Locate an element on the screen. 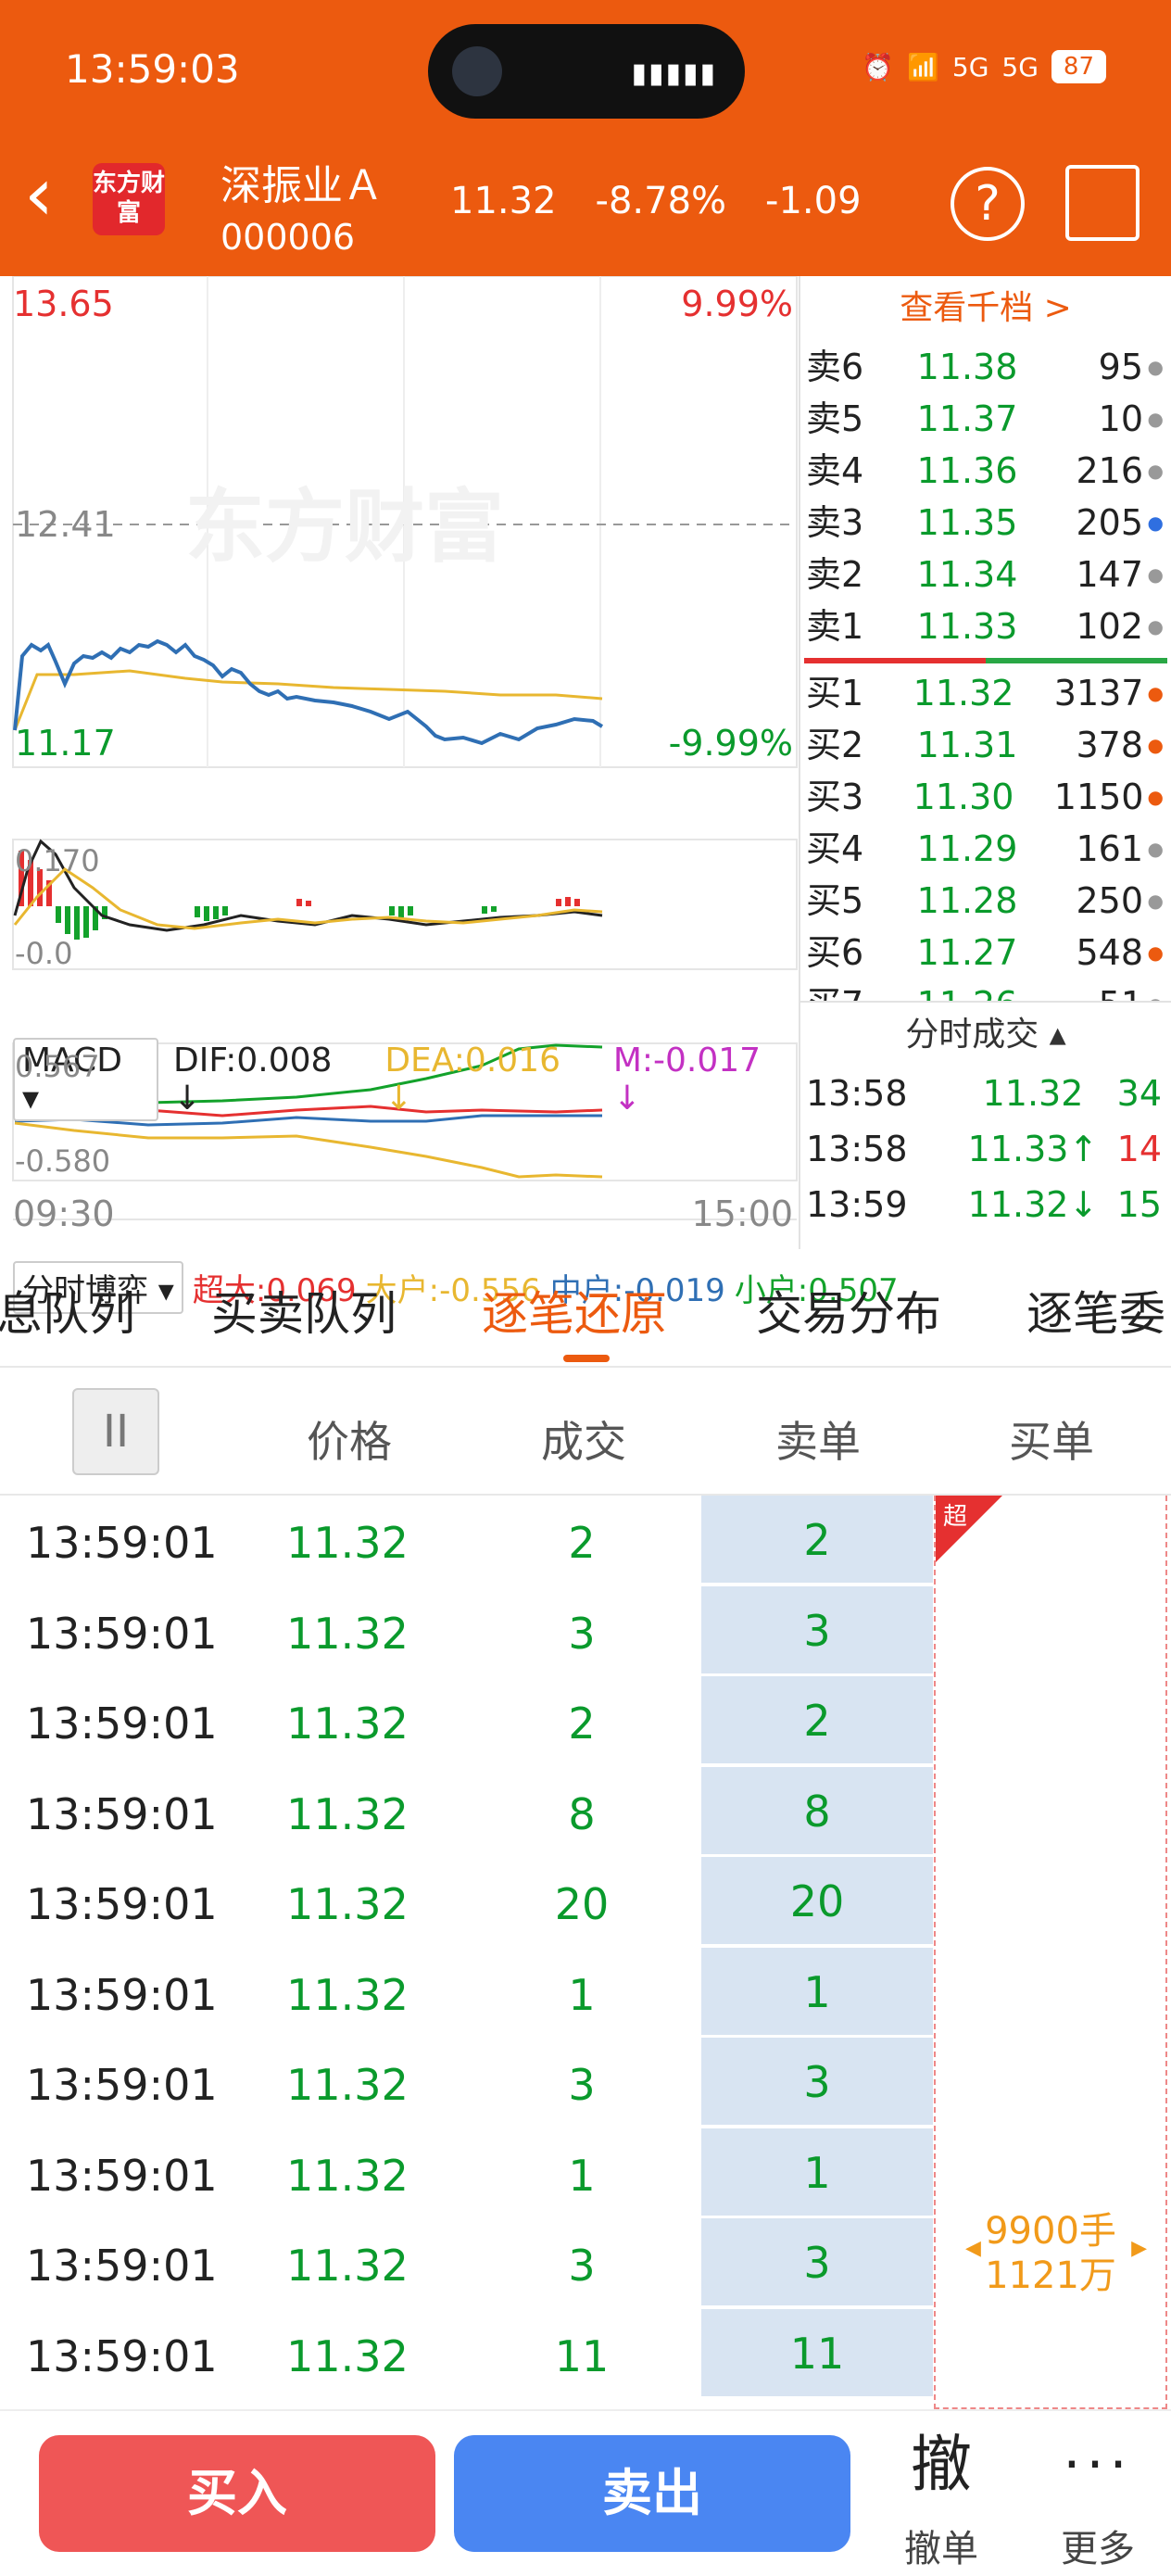 This screenshot has width=1171, height=2576. bid-level: 买711.2651● is located at coordinates (986, 990).